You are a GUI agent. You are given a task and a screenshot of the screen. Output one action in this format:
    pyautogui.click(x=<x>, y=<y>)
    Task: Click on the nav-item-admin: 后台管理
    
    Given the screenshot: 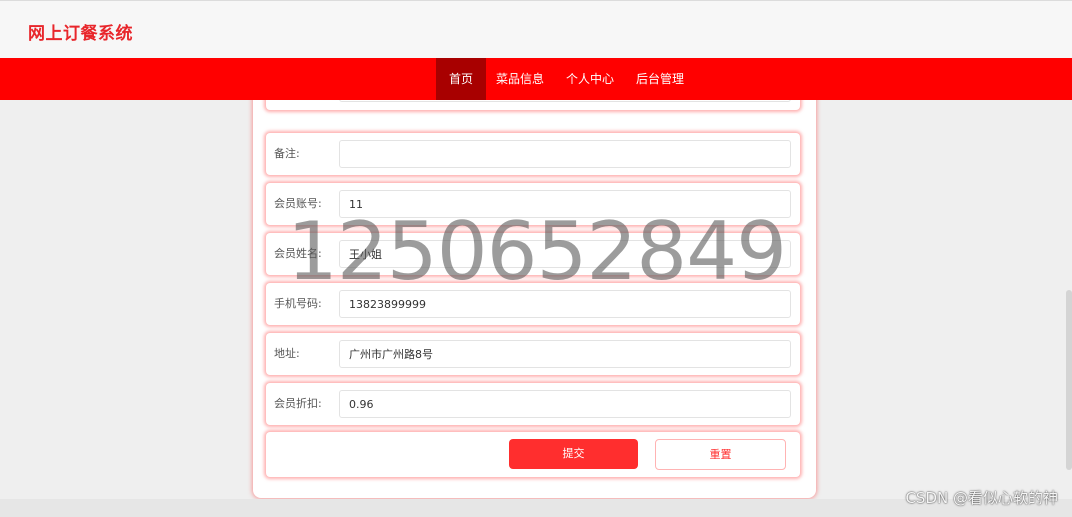 What is the action you would take?
    pyautogui.click(x=660, y=79)
    